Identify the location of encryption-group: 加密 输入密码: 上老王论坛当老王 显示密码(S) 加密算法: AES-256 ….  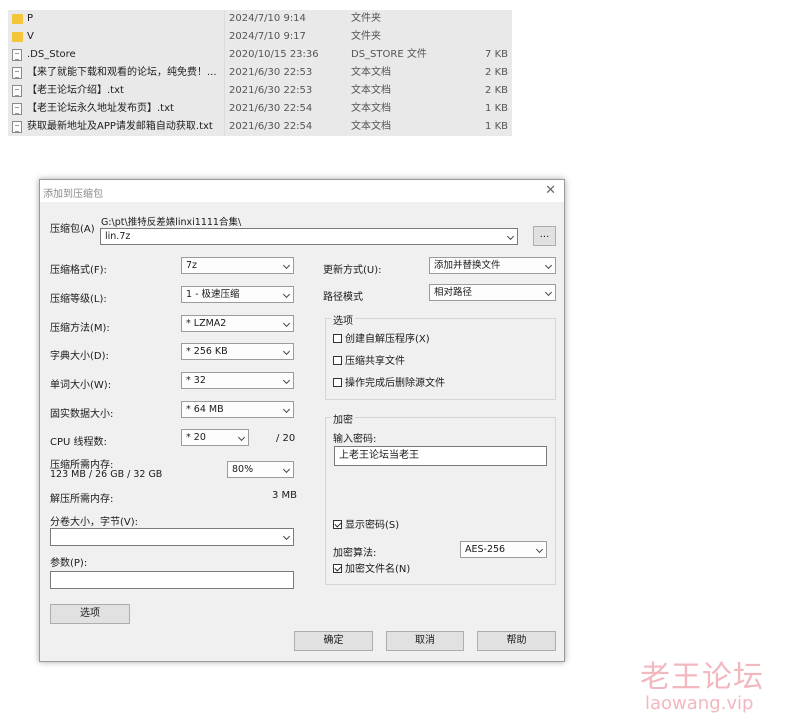
(440, 498).